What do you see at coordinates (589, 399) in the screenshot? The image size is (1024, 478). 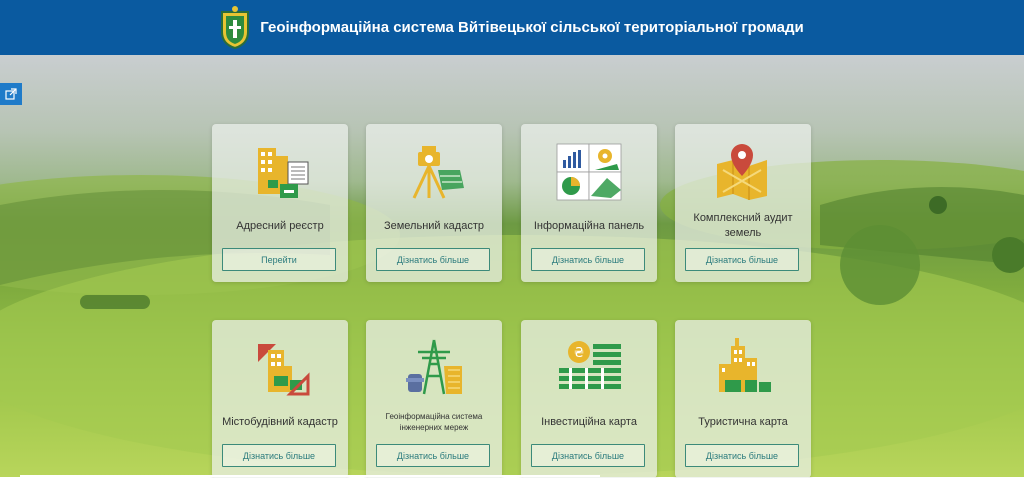 I see `card-investment-map: ₴ Інвестиційна карта Дізнатись більше` at bounding box center [589, 399].